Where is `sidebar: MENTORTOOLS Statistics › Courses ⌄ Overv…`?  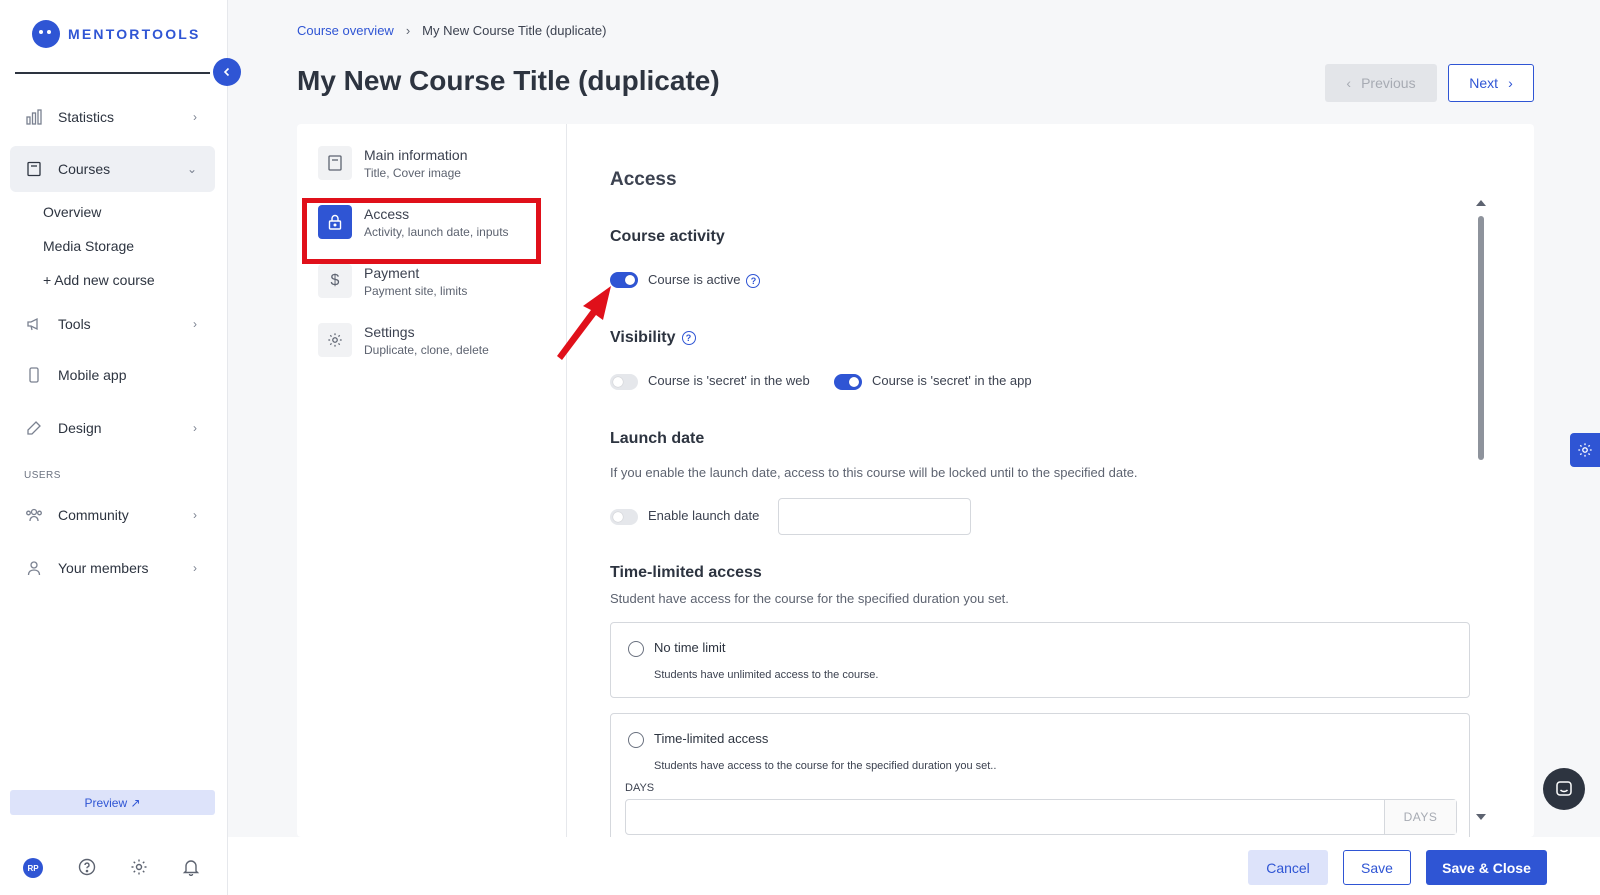
sidebar: MENTORTOOLS Statistics › Courses ⌄ Overv… is located at coordinates (114, 447).